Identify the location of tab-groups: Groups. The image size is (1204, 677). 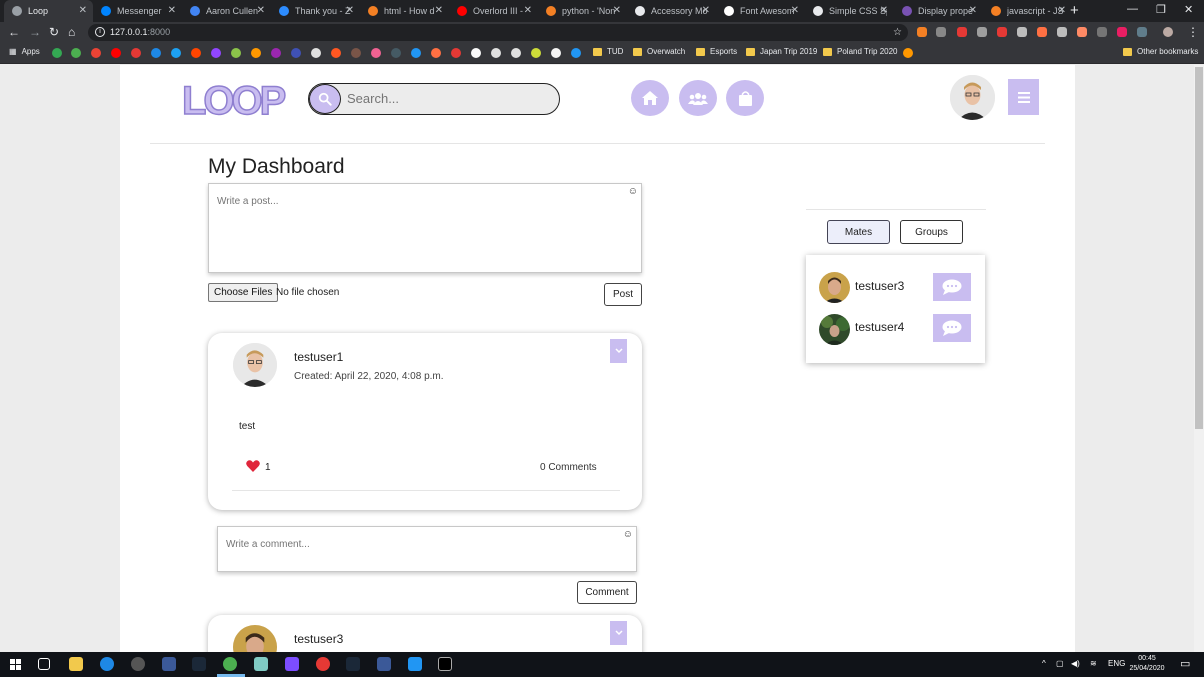
(931, 232).